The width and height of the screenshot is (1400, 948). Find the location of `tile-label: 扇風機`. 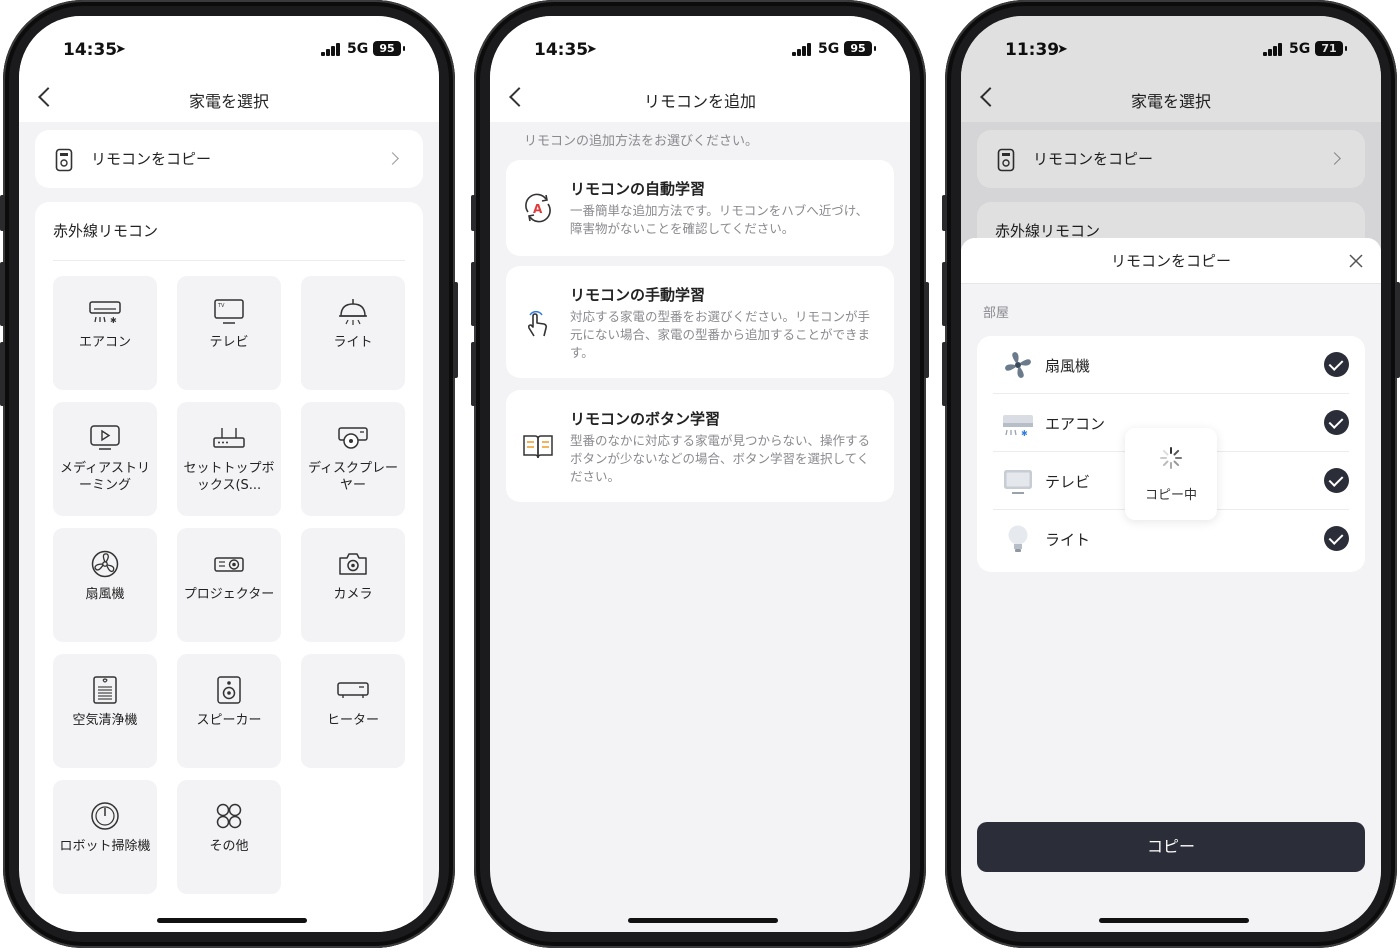

tile-label: 扇風機 is located at coordinates (105, 594).